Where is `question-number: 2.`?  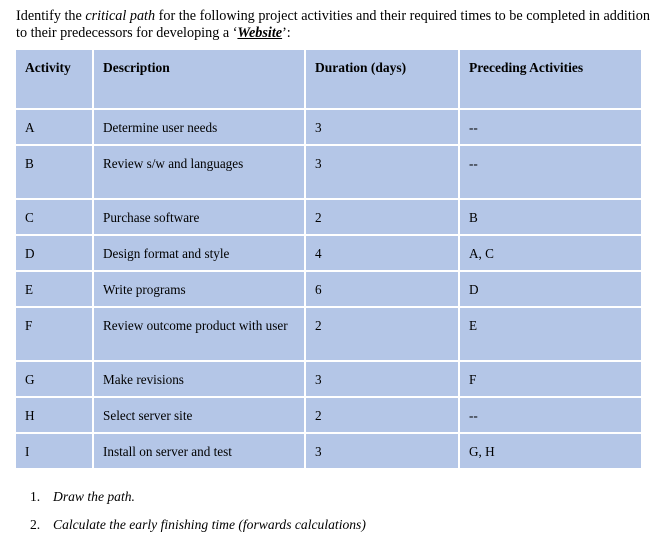
question-number: 2. is located at coordinates (35, 524).